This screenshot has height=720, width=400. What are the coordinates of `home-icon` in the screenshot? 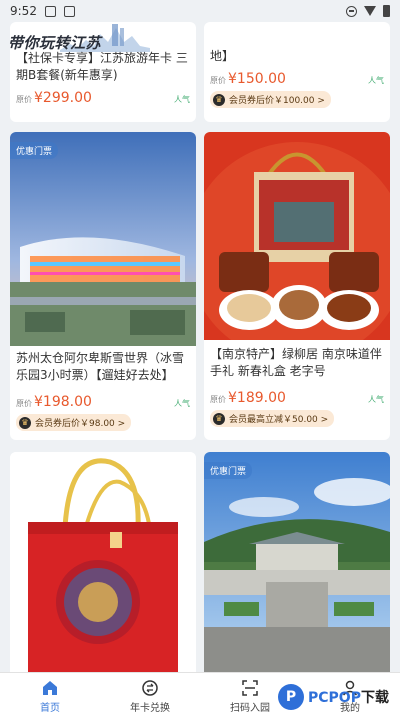 It's located at (50, 688).